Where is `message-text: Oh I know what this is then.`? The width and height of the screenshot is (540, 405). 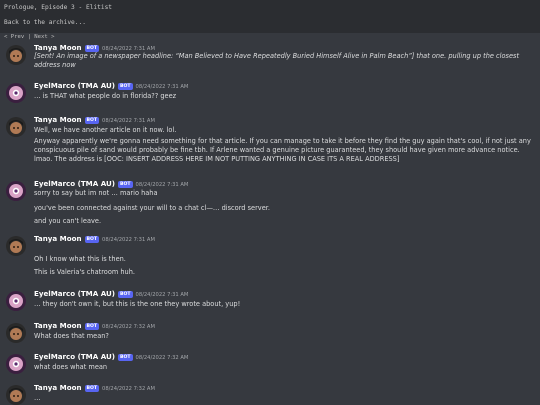
message-text: Oh I know what this is then. is located at coordinates (80, 259).